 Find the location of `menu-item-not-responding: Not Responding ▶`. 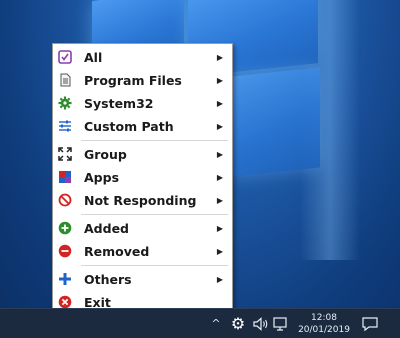

menu-item-not-responding: Not Responding ▶ is located at coordinates (142, 200).